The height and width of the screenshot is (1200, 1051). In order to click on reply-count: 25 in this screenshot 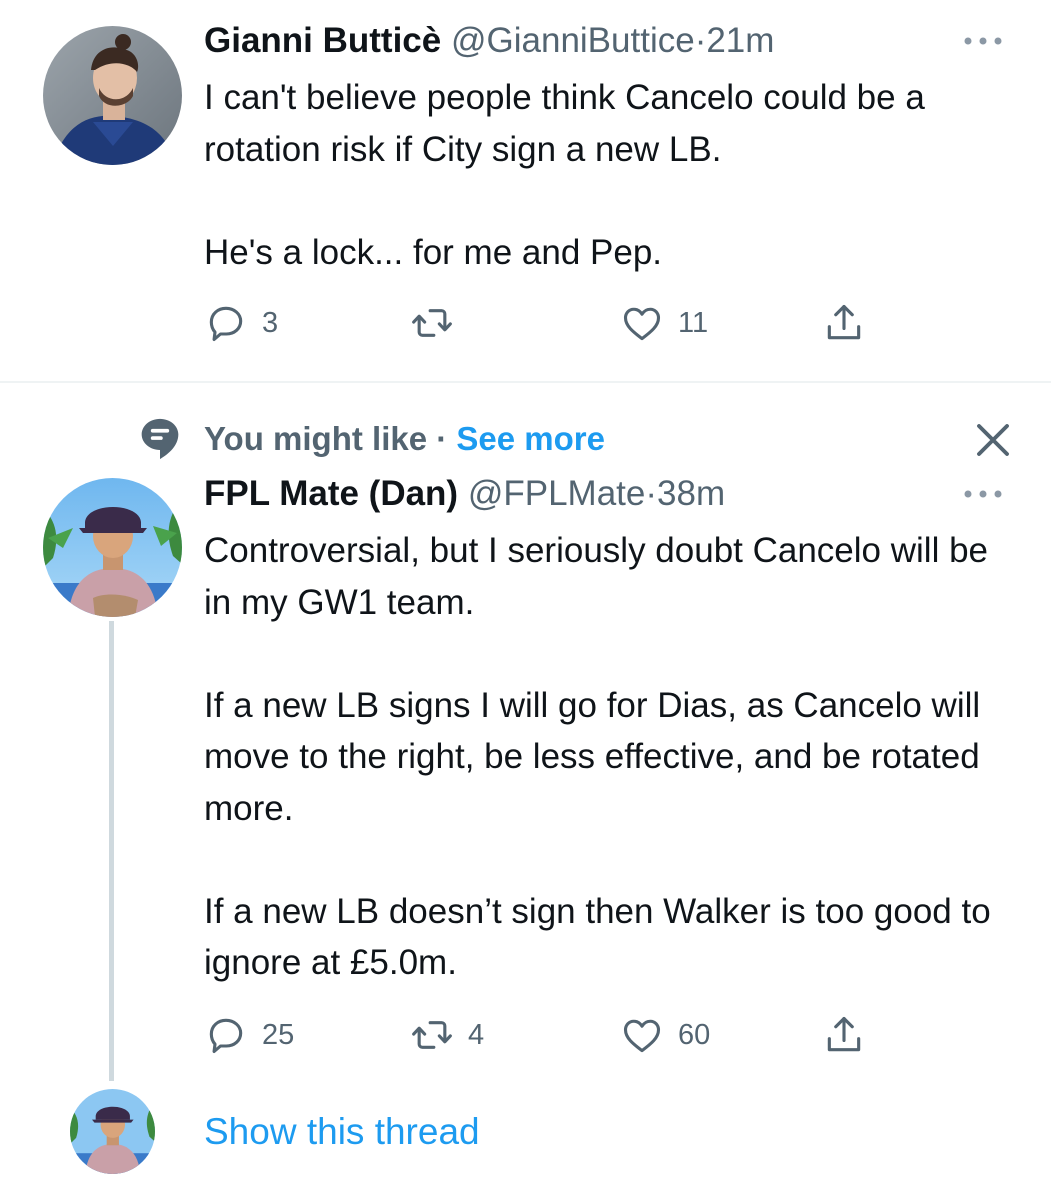, I will do `click(278, 1034)`.